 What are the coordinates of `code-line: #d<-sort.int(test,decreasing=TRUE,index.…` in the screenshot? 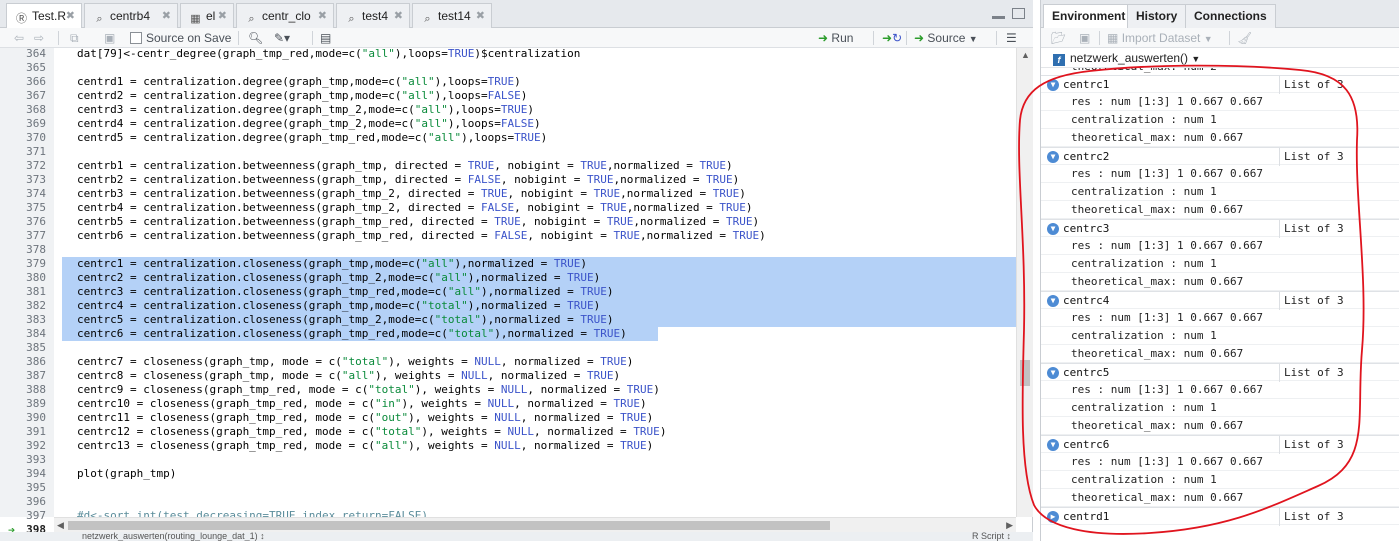 It's located at (252, 513).